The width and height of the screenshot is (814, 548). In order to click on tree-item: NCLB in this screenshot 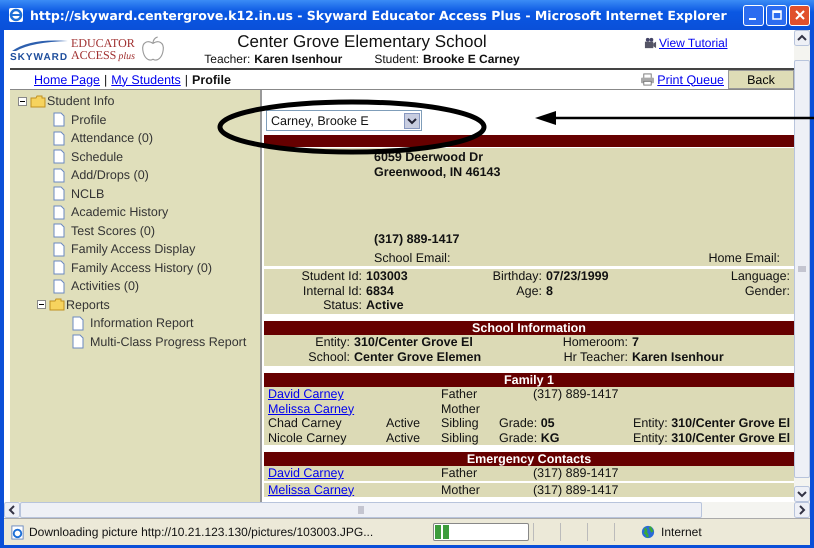, I will do `click(87, 193)`.